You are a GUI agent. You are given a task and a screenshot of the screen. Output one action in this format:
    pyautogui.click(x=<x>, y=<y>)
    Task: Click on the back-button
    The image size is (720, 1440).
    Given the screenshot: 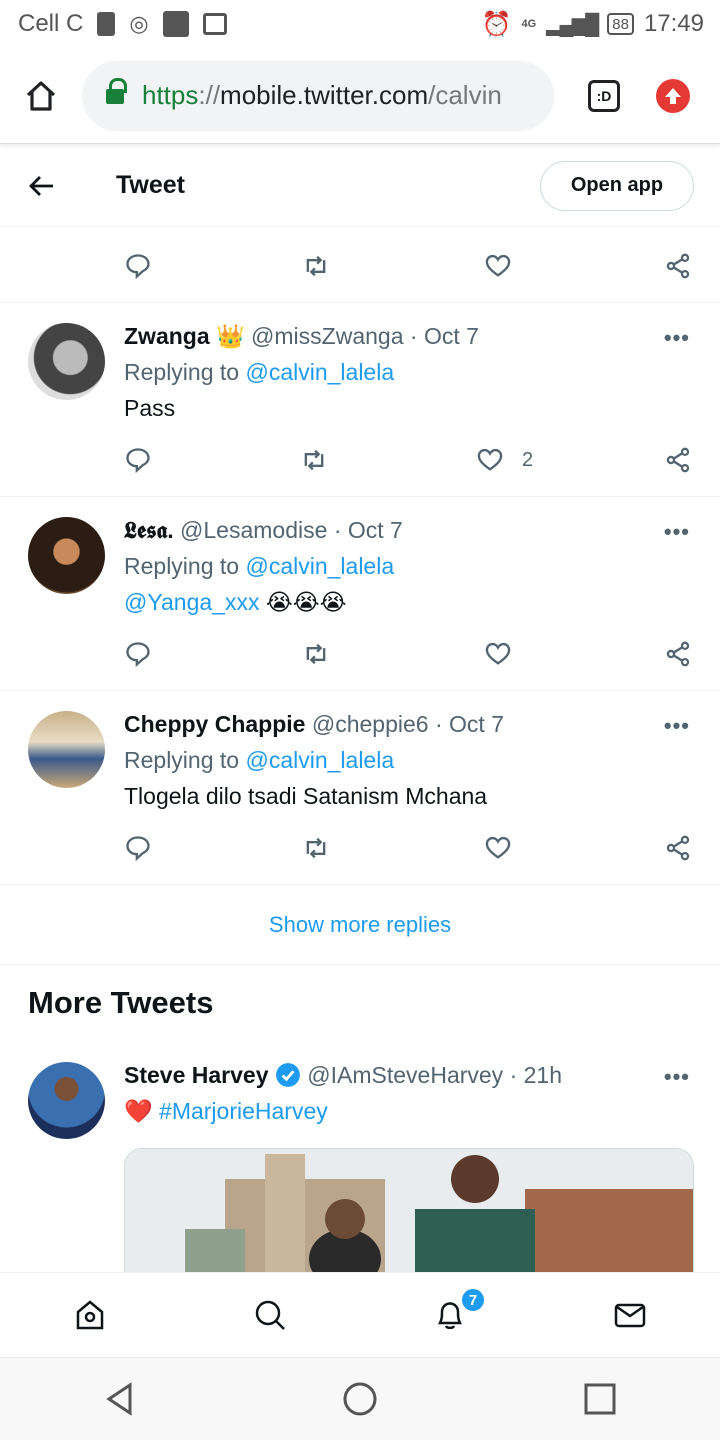 What is the action you would take?
    pyautogui.click(x=42, y=186)
    